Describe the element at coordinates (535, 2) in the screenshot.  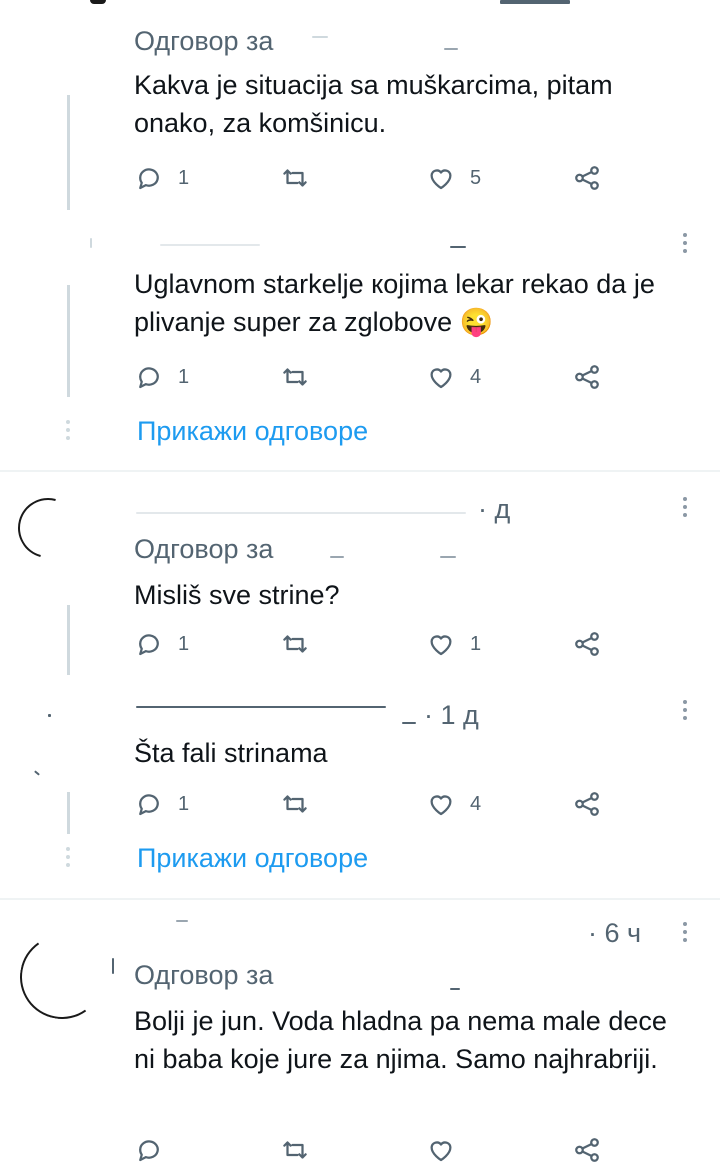
I see `previous-tweet-fragment` at that location.